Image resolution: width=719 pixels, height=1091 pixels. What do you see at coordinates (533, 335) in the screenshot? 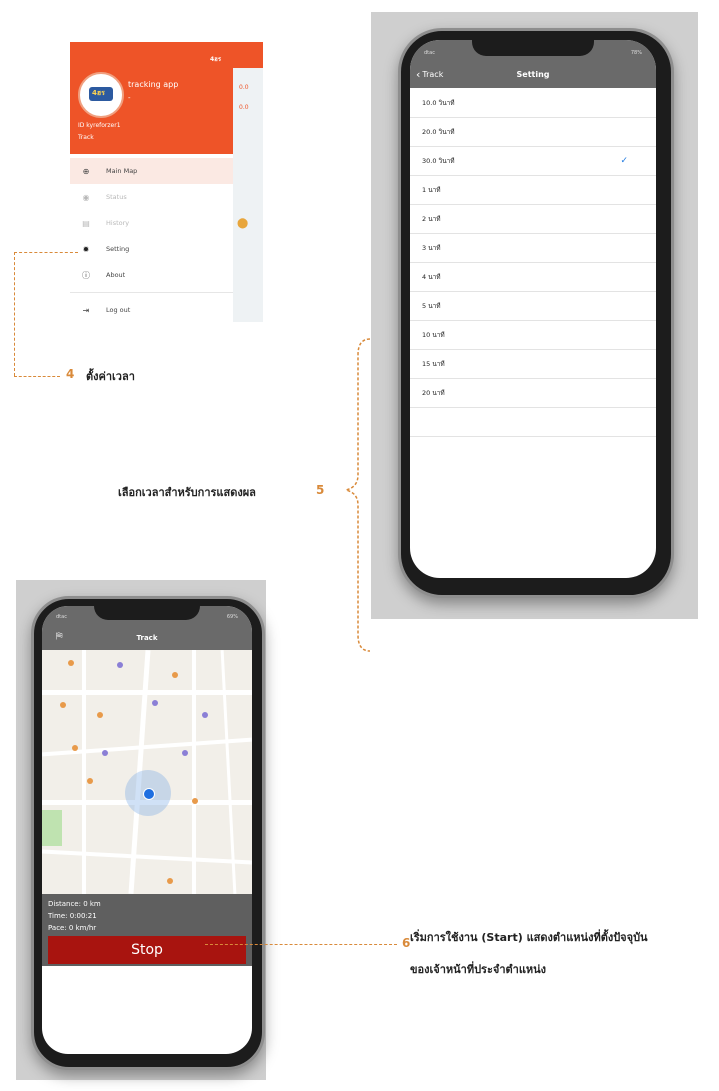
I see `setting-option: 10 นาที` at bounding box center [533, 335].